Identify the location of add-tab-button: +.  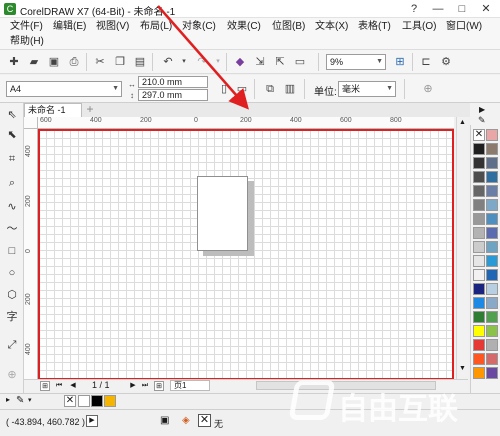
(90, 109).